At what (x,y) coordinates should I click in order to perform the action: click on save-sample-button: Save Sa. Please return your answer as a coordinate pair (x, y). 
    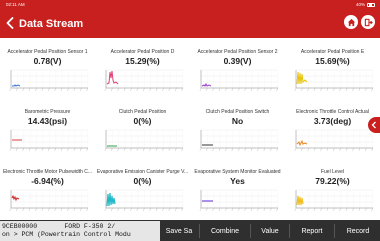
    Looking at the image, I should click on (179, 231).